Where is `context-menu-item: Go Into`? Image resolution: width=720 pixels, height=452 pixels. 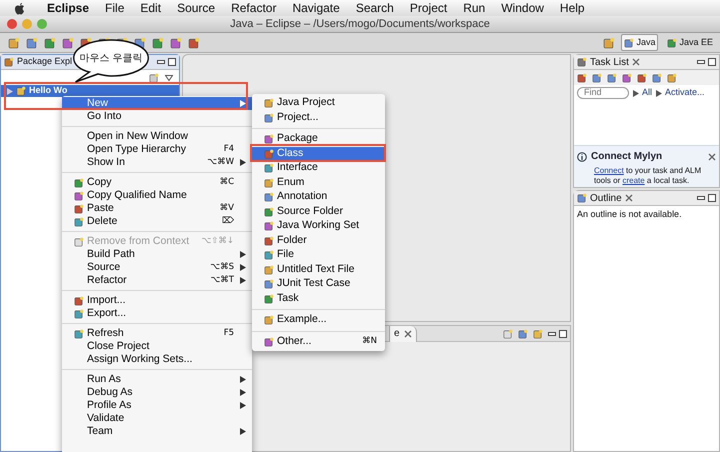
context-menu-item: Go Into is located at coordinates (157, 116).